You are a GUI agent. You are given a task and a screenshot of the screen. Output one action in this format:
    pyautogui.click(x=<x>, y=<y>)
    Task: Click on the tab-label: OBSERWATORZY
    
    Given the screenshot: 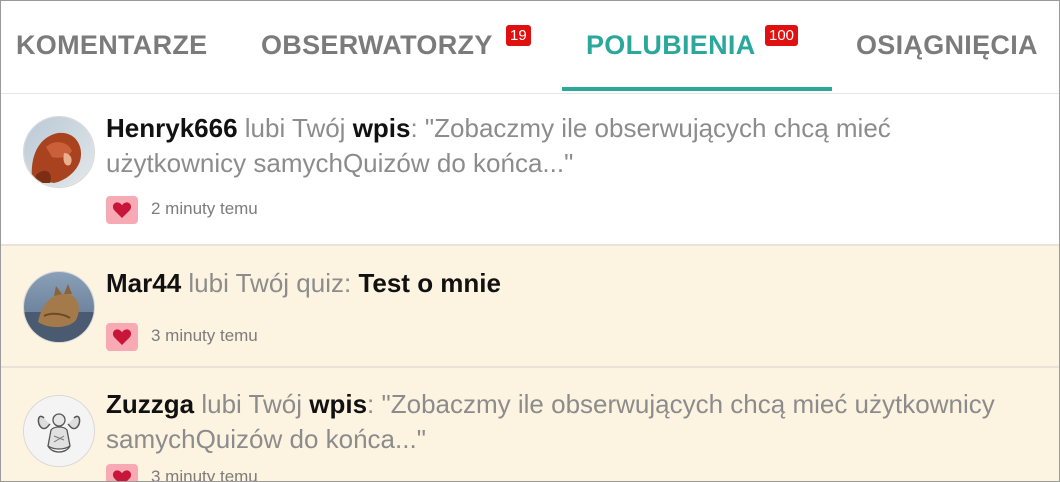 What is the action you would take?
    pyautogui.click(x=377, y=45)
    